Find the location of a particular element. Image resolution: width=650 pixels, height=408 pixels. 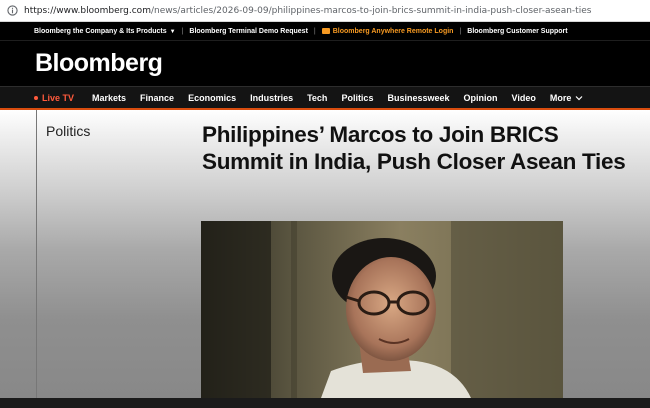

section-label: Politics is located at coordinates (68, 131).